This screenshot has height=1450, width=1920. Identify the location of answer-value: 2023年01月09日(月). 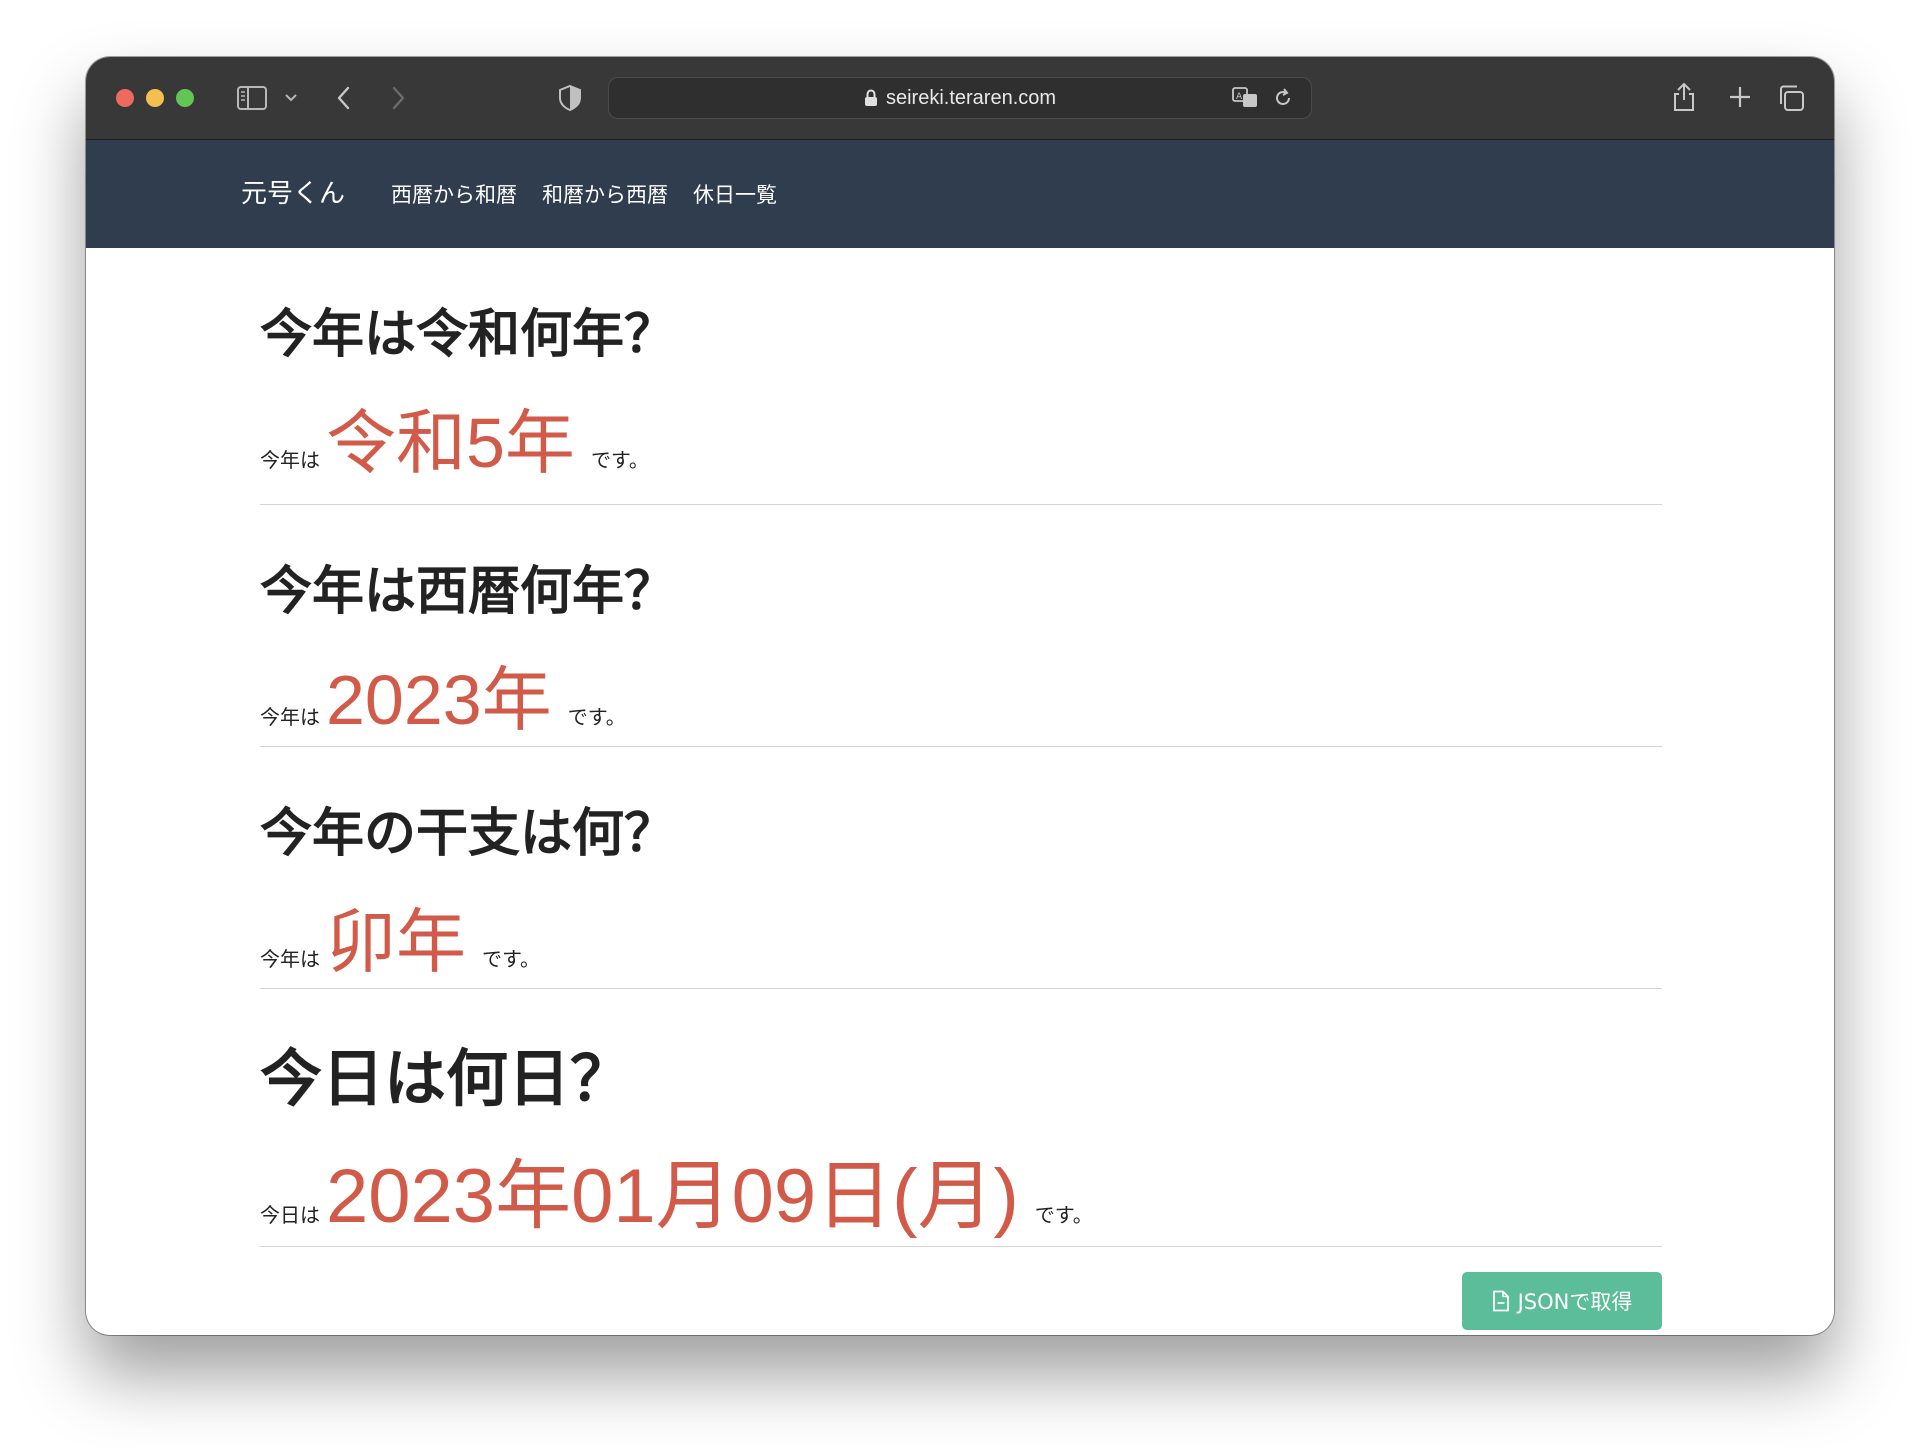
(672, 1196).